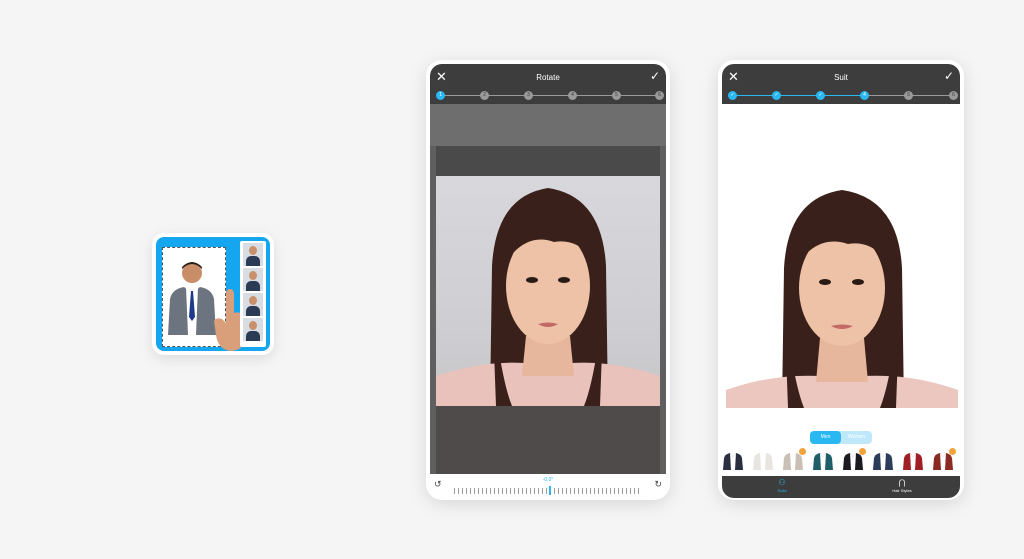 The image size is (1024, 559). Describe the element at coordinates (548, 440) in the screenshot. I see `crop-overlay-bottom` at that location.